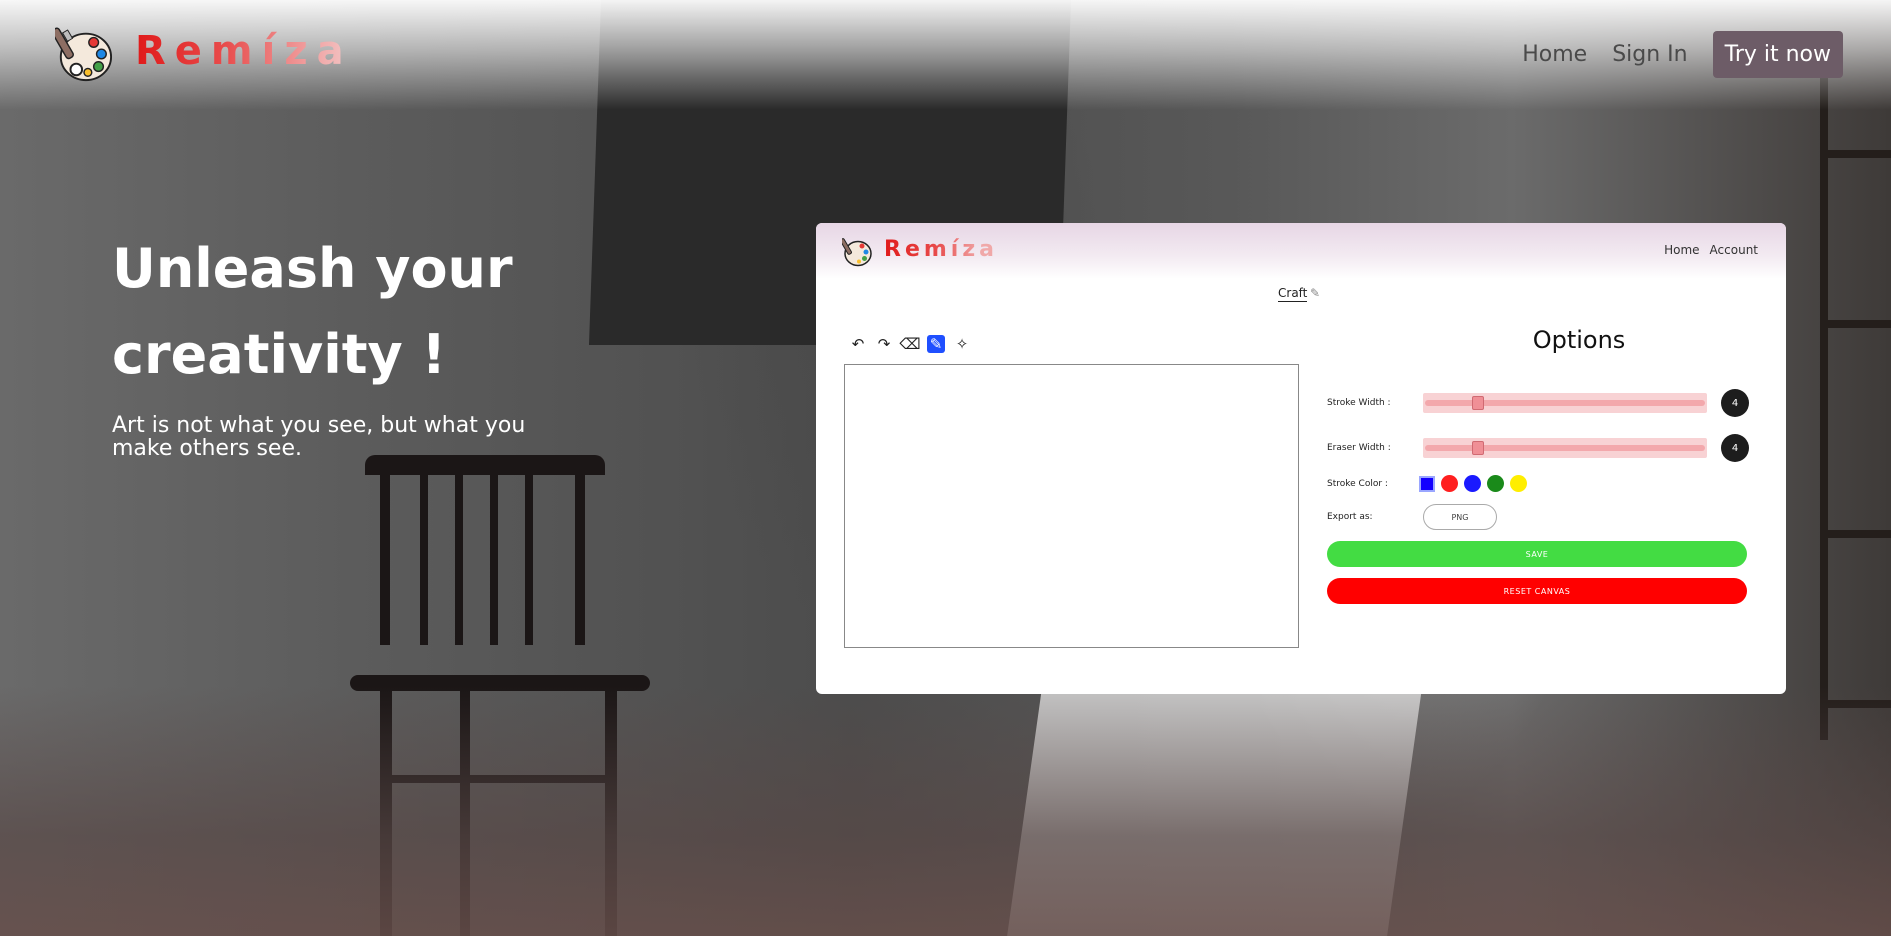 The image size is (1891, 936). What do you see at coordinates (1735, 448) in the screenshot?
I see `eraser-width-value: 4` at bounding box center [1735, 448].